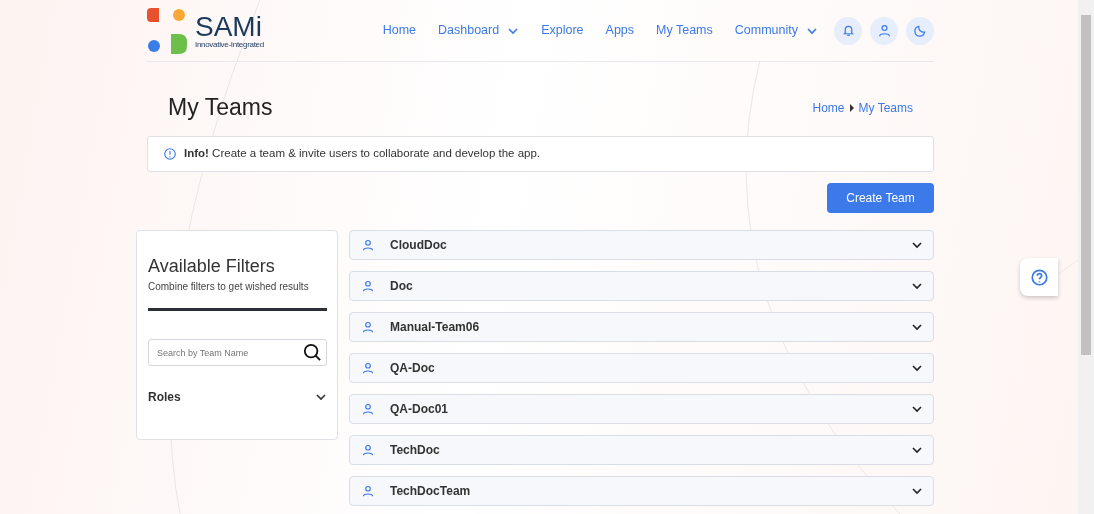 This screenshot has height=514, width=1094. Describe the element at coordinates (641, 408) in the screenshot. I see `team-accordion-item: QA-Doc01` at that location.